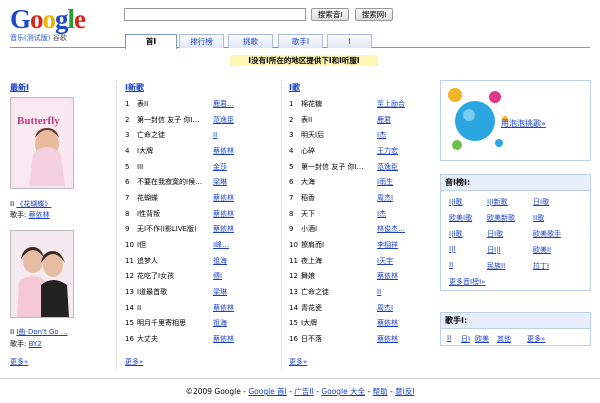 This screenshot has width=600, height=403. Describe the element at coordinates (451, 265) in the screenshot. I see `genre-link: II` at that location.